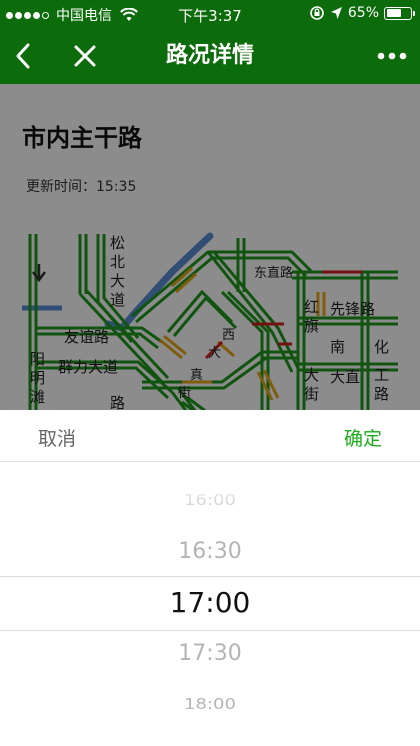 This screenshot has height=746, width=420. Describe the element at coordinates (210, 705) in the screenshot. I see `picker-option: 18:00` at that location.